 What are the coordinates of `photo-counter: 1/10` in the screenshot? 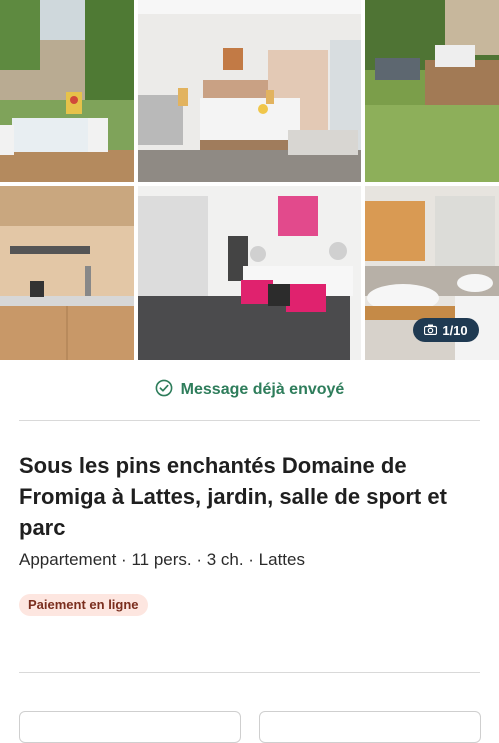 It's located at (446, 330).